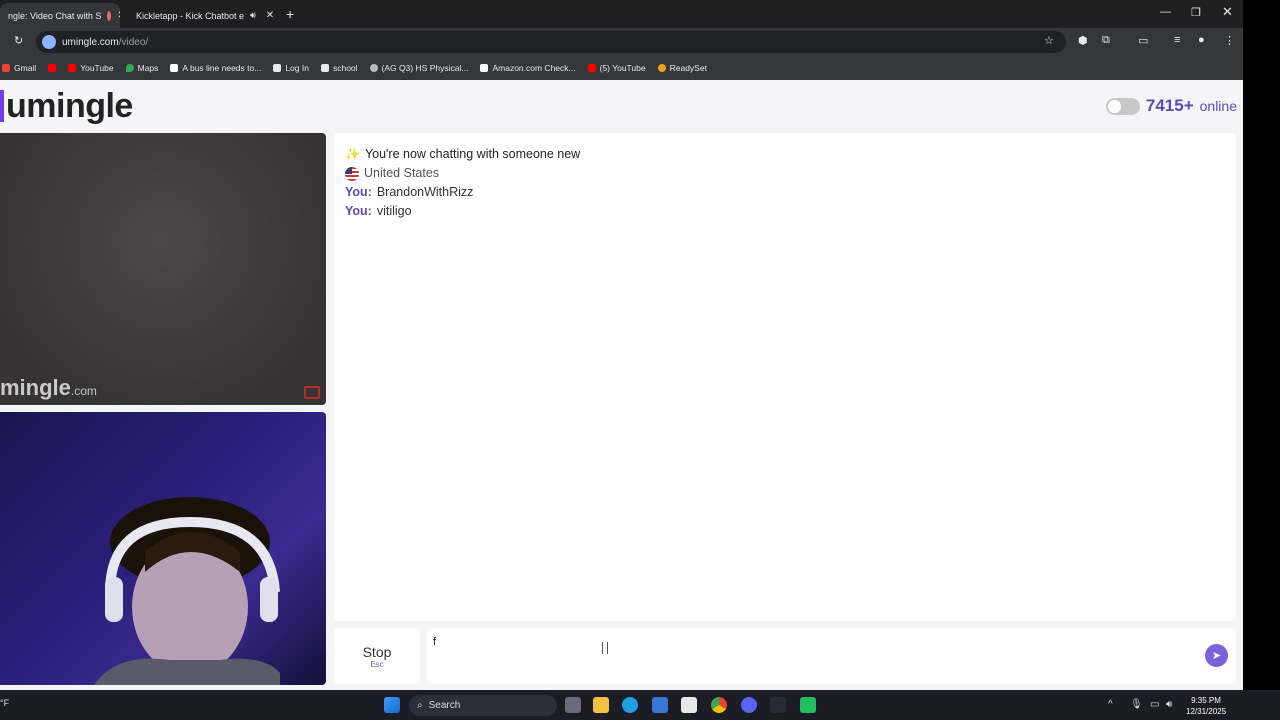  What do you see at coordinates (785, 154) in the screenshot?
I see `system-message: ✨ You're now chatting with someone new` at bounding box center [785, 154].